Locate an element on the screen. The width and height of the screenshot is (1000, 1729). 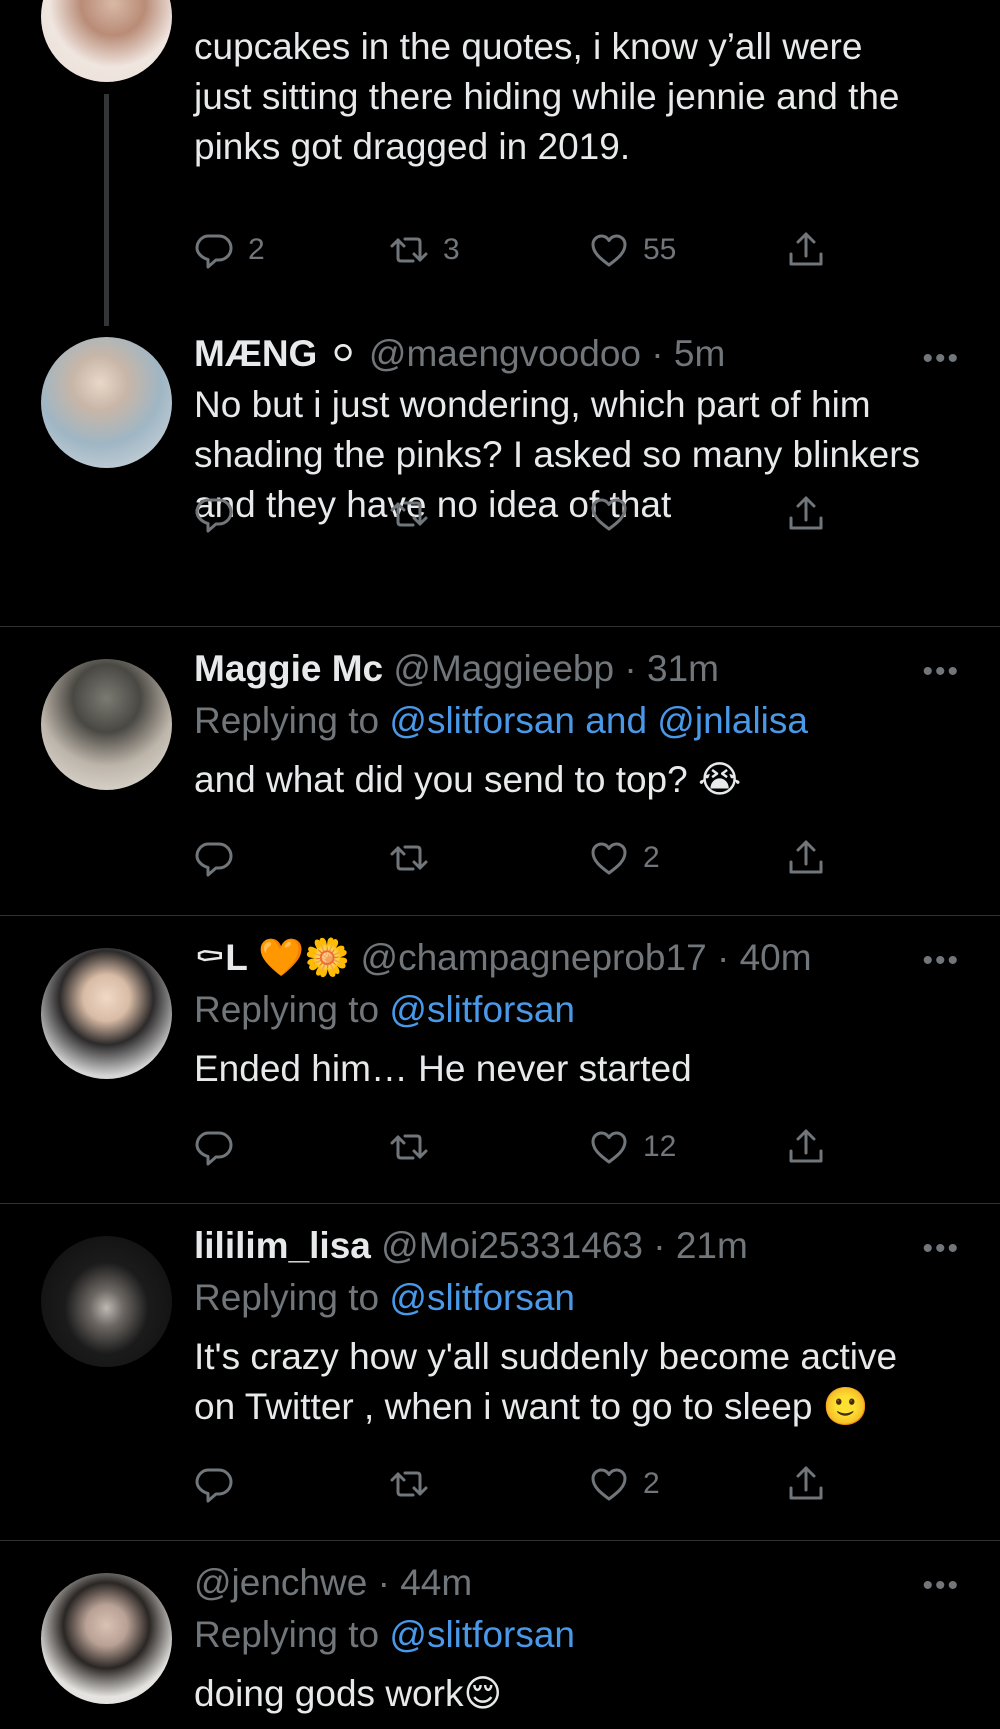
handle: @Maggieebp is located at coordinates (503, 668).